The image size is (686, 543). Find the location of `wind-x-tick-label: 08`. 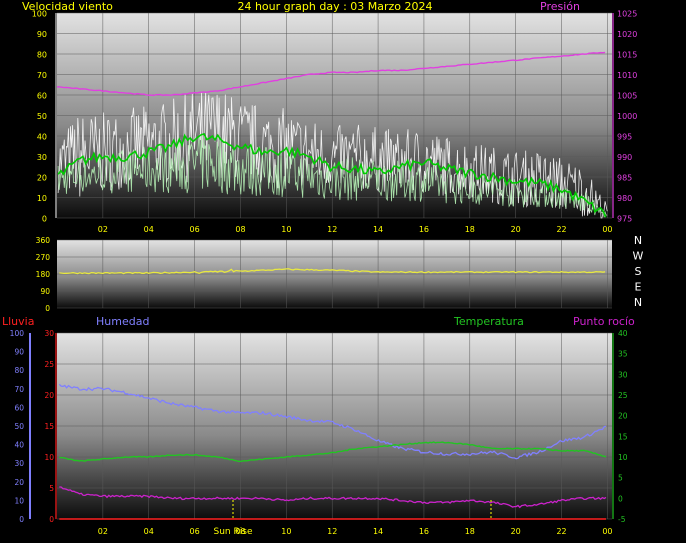

wind-x-tick-label: 08 is located at coordinates (240, 229).